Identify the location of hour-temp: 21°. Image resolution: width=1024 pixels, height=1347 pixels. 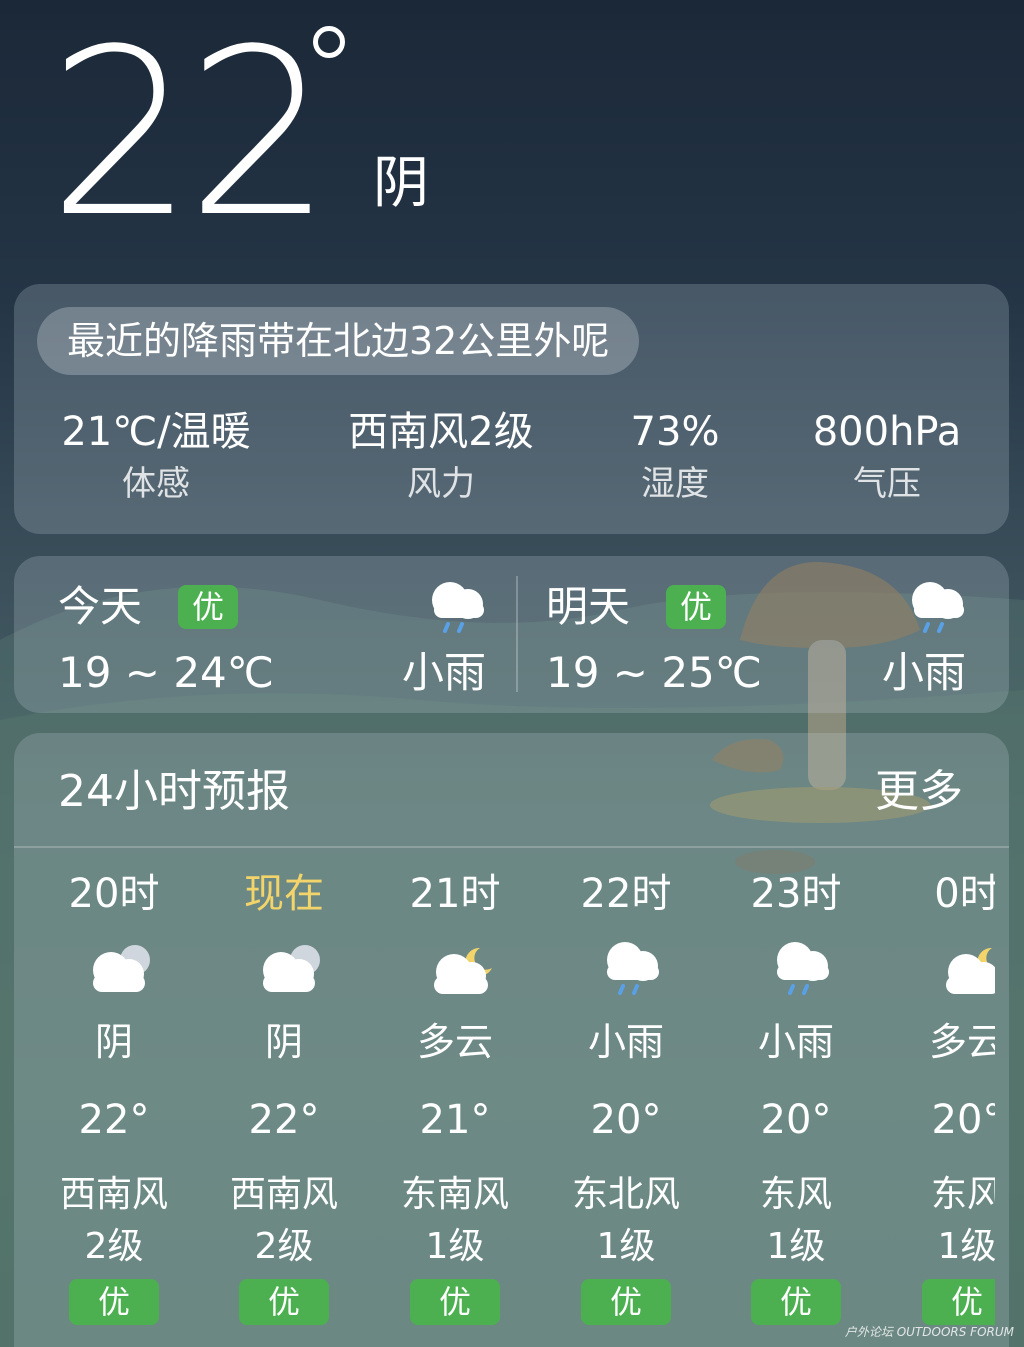
(455, 1120).